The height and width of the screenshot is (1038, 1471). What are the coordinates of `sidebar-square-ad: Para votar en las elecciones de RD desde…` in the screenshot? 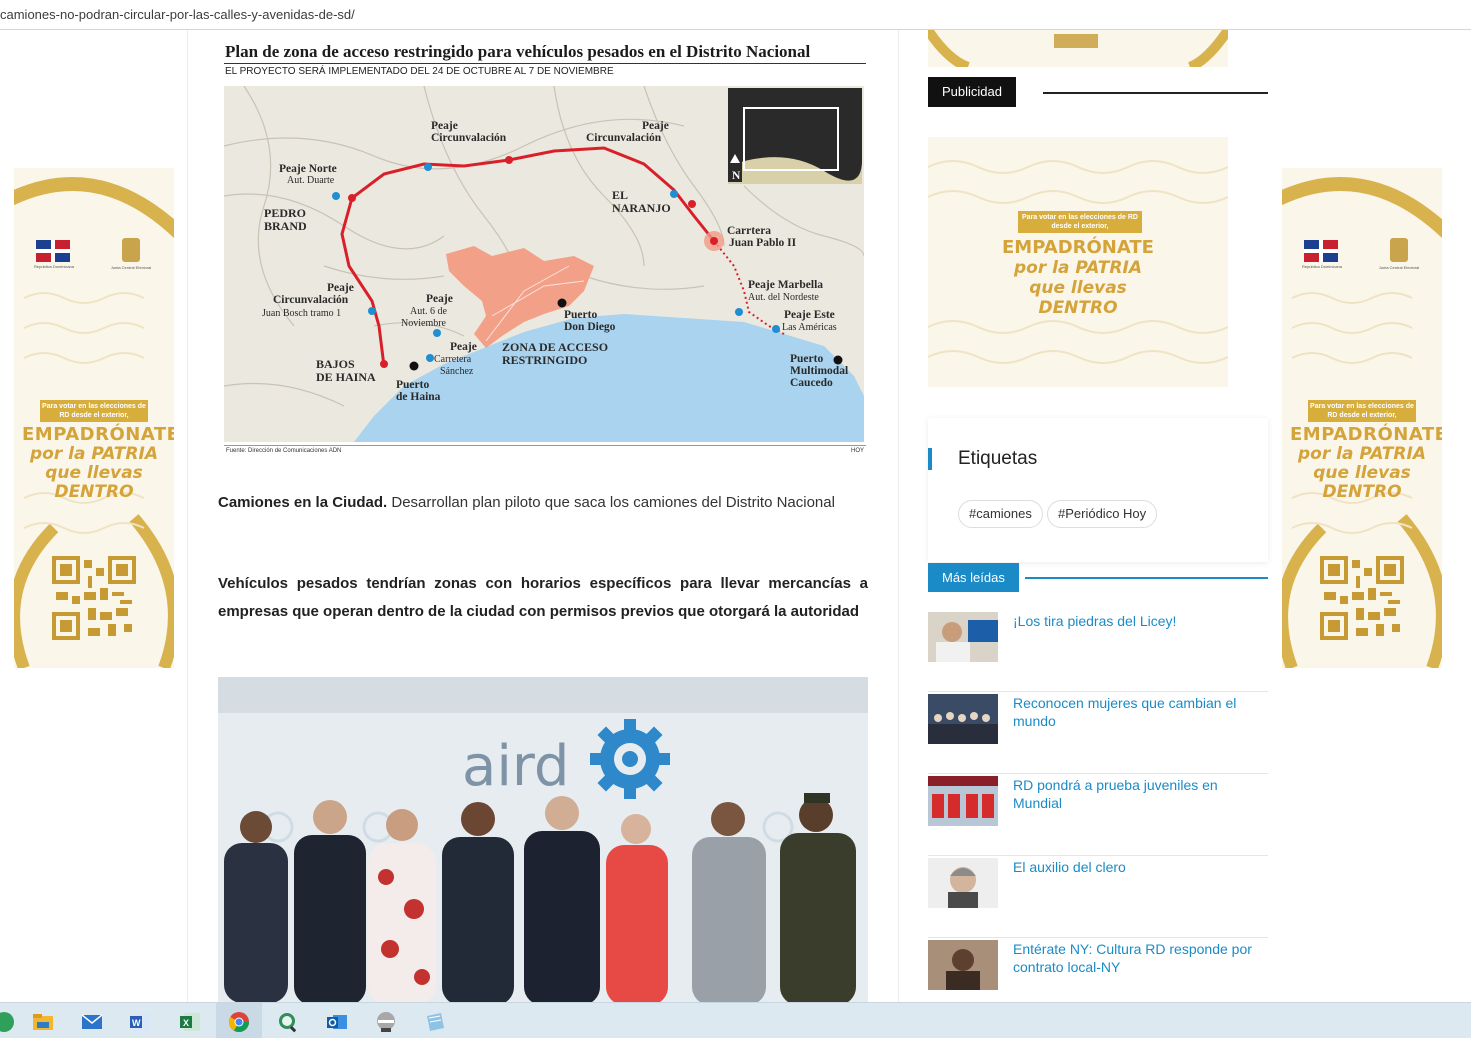 It's located at (1078, 262).